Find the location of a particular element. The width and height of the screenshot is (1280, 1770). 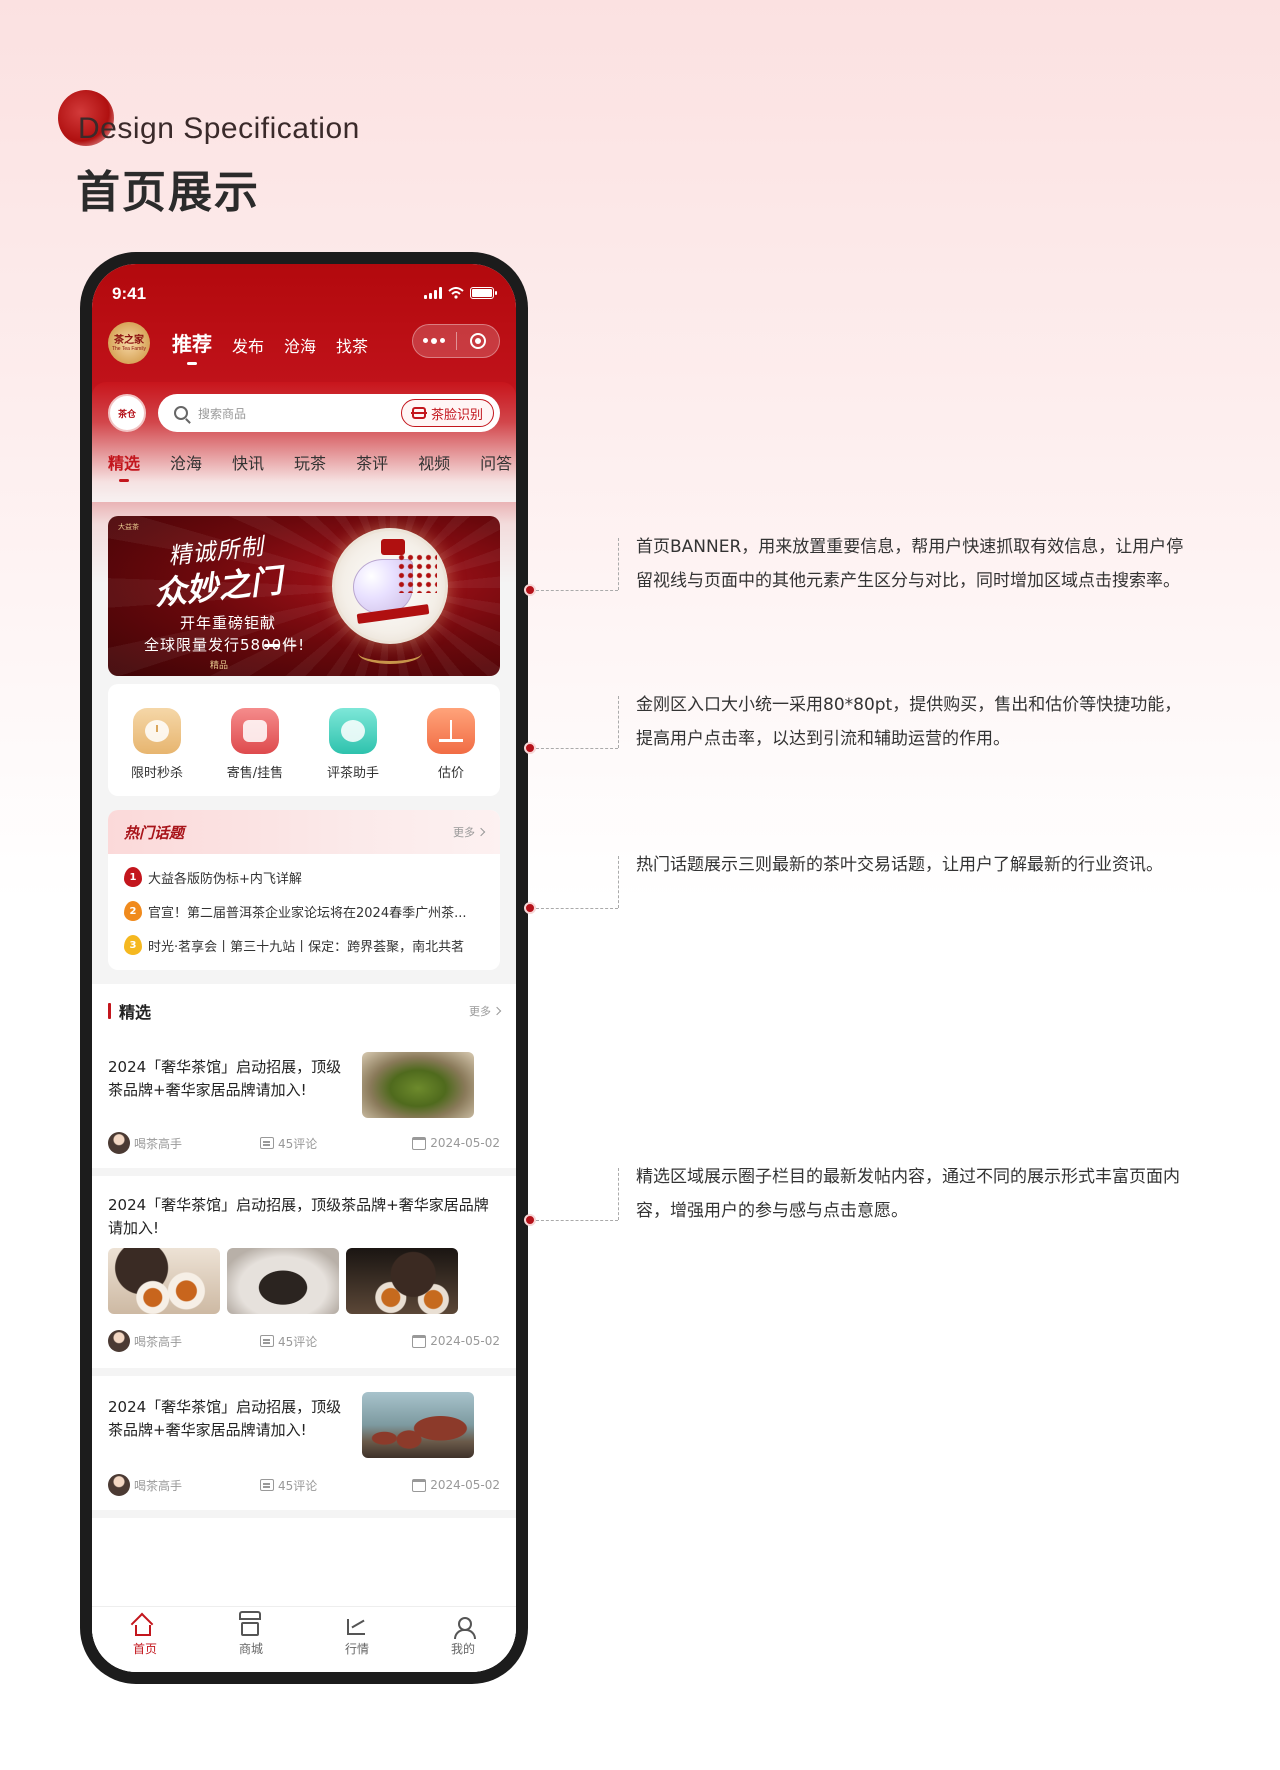

scan-icon is located at coordinates (418, 413).